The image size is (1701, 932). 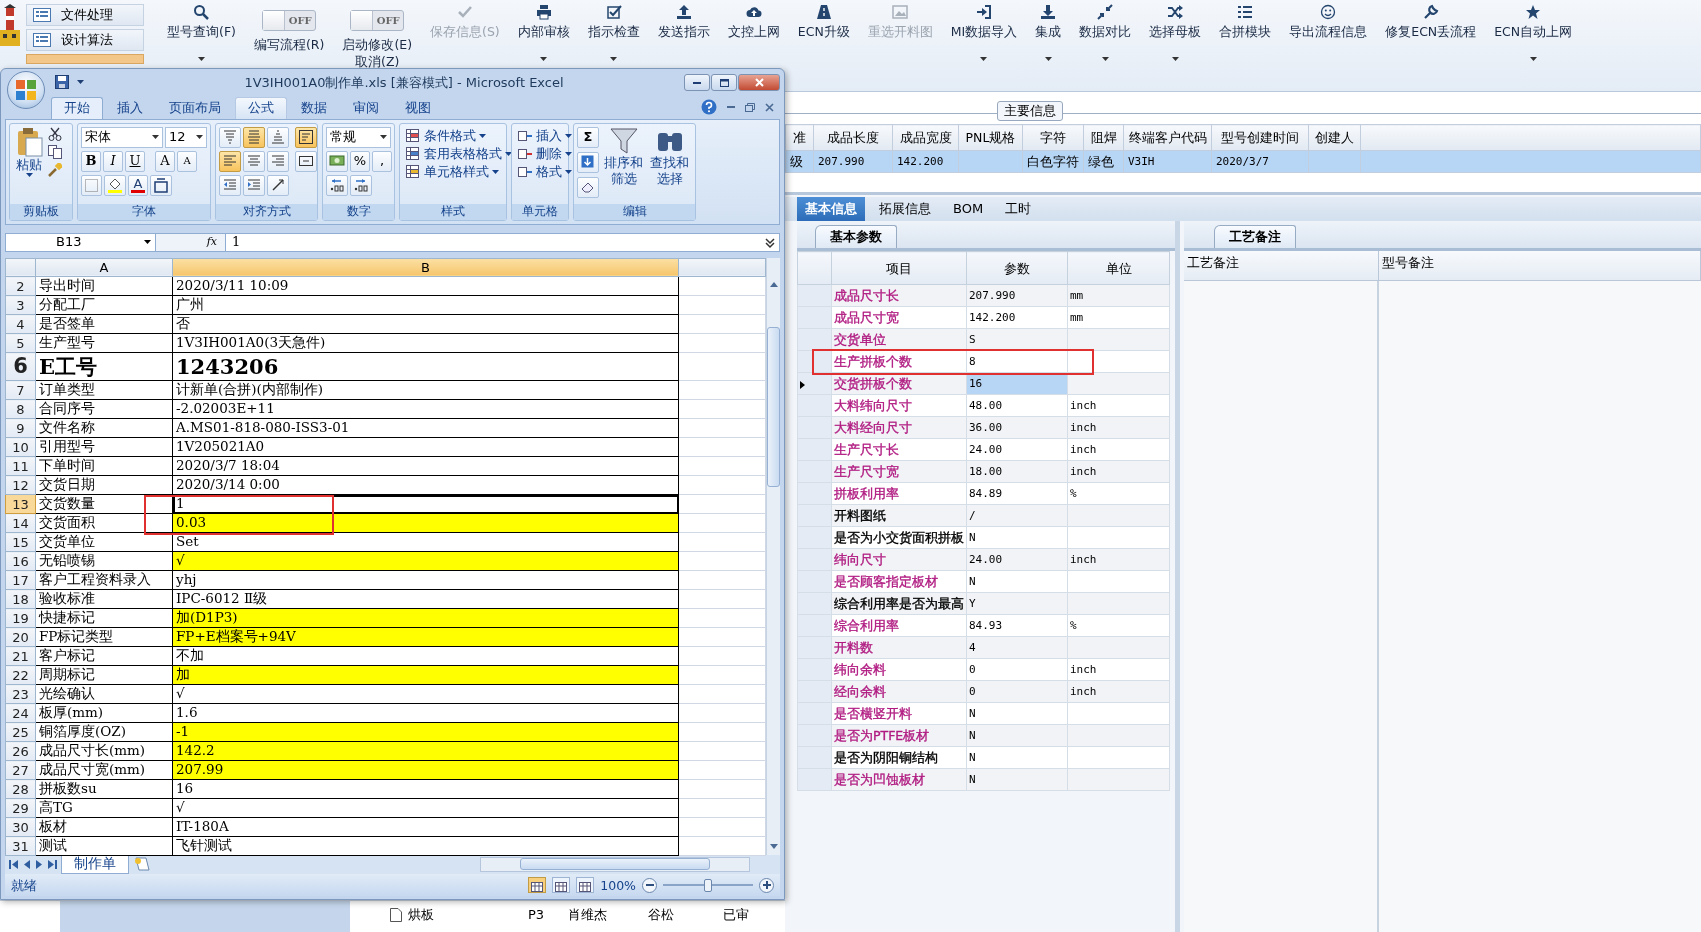 What do you see at coordinates (161, 185) in the screenshot?
I see `phonetic-button` at bounding box center [161, 185].